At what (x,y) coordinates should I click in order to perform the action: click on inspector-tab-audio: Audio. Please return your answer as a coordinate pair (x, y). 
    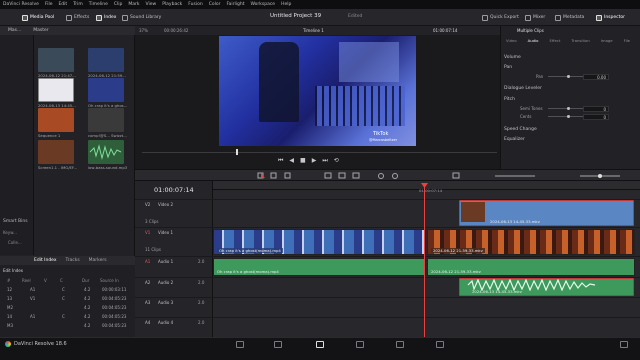
    Looking at the image, I should click on (533, 40).